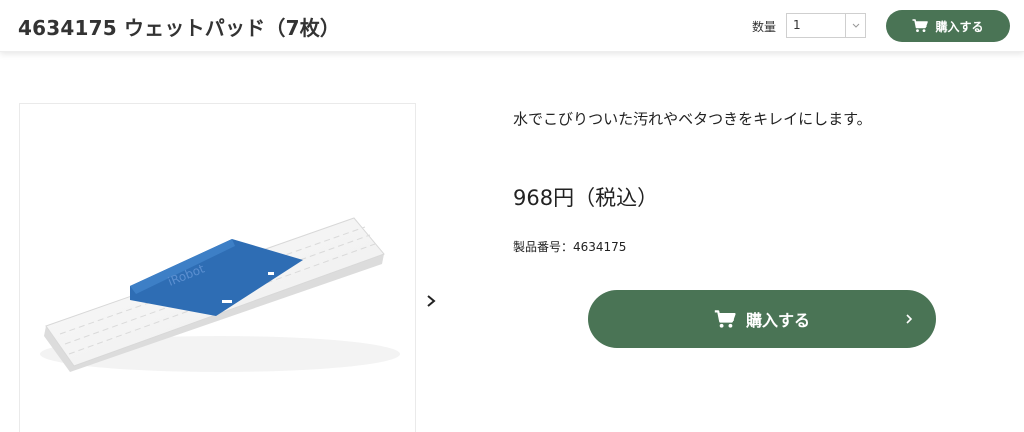 This screenshot has width=1024, height=432. Describe the element at coordinates (220, 294) in the screenshot. I see `wet-pad-illustration: iRobot` at that location.